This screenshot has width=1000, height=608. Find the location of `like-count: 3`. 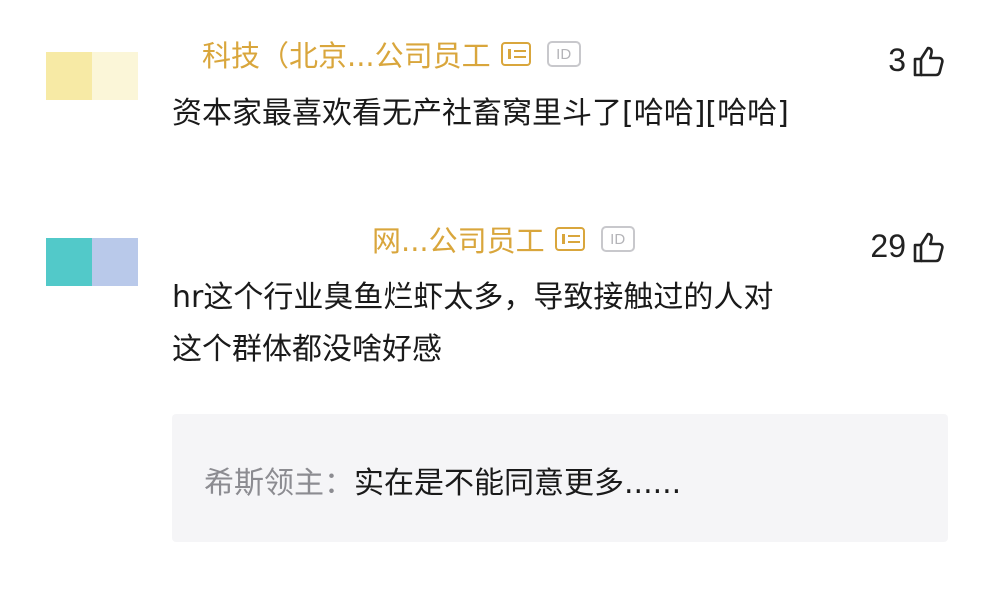

like-count: 3 is located at coordinates (897, 60).